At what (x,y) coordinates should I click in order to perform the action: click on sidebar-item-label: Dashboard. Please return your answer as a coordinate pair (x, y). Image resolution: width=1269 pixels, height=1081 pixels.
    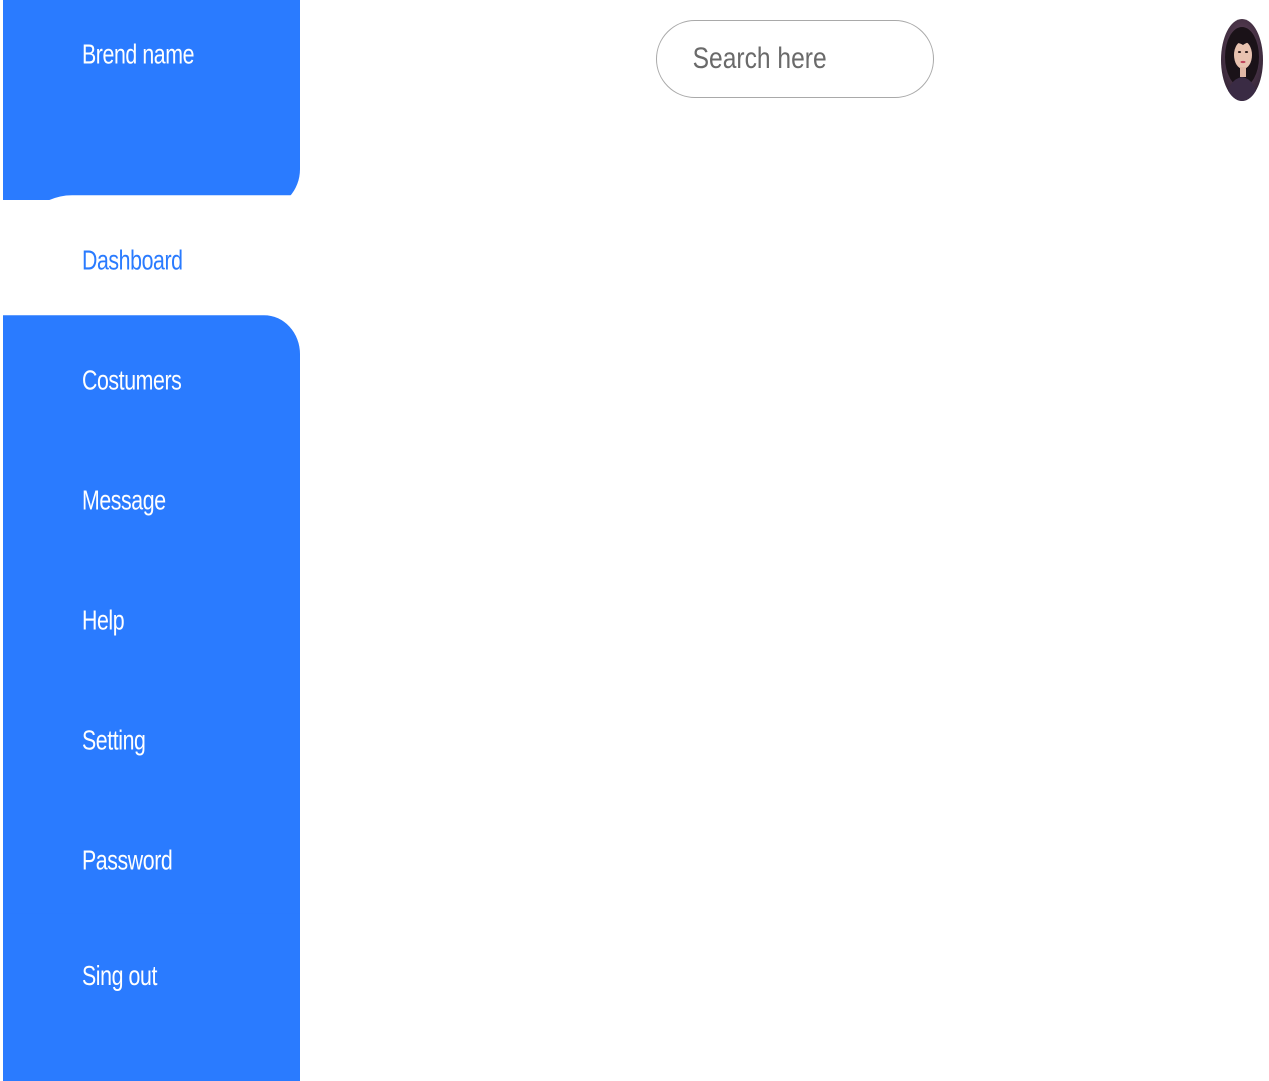
    Looking at the image, I should click on (132, 259).